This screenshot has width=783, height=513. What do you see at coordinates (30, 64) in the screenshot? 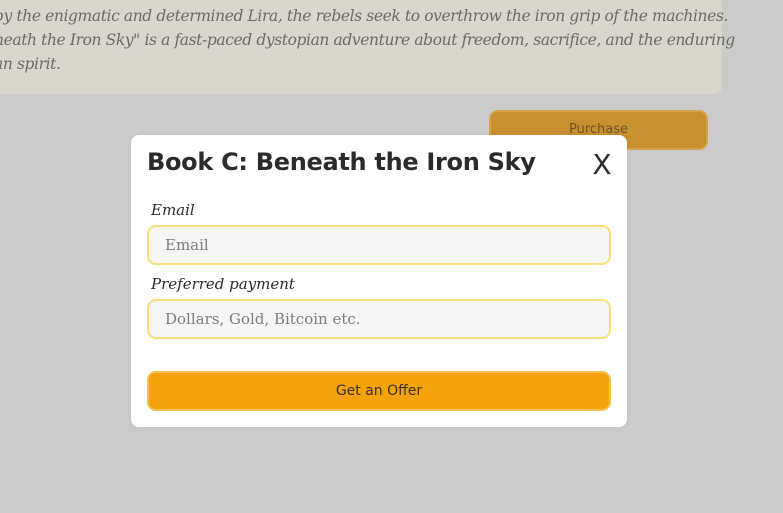
I see `description-line: an spirit.` at bounding box center [30, 64].